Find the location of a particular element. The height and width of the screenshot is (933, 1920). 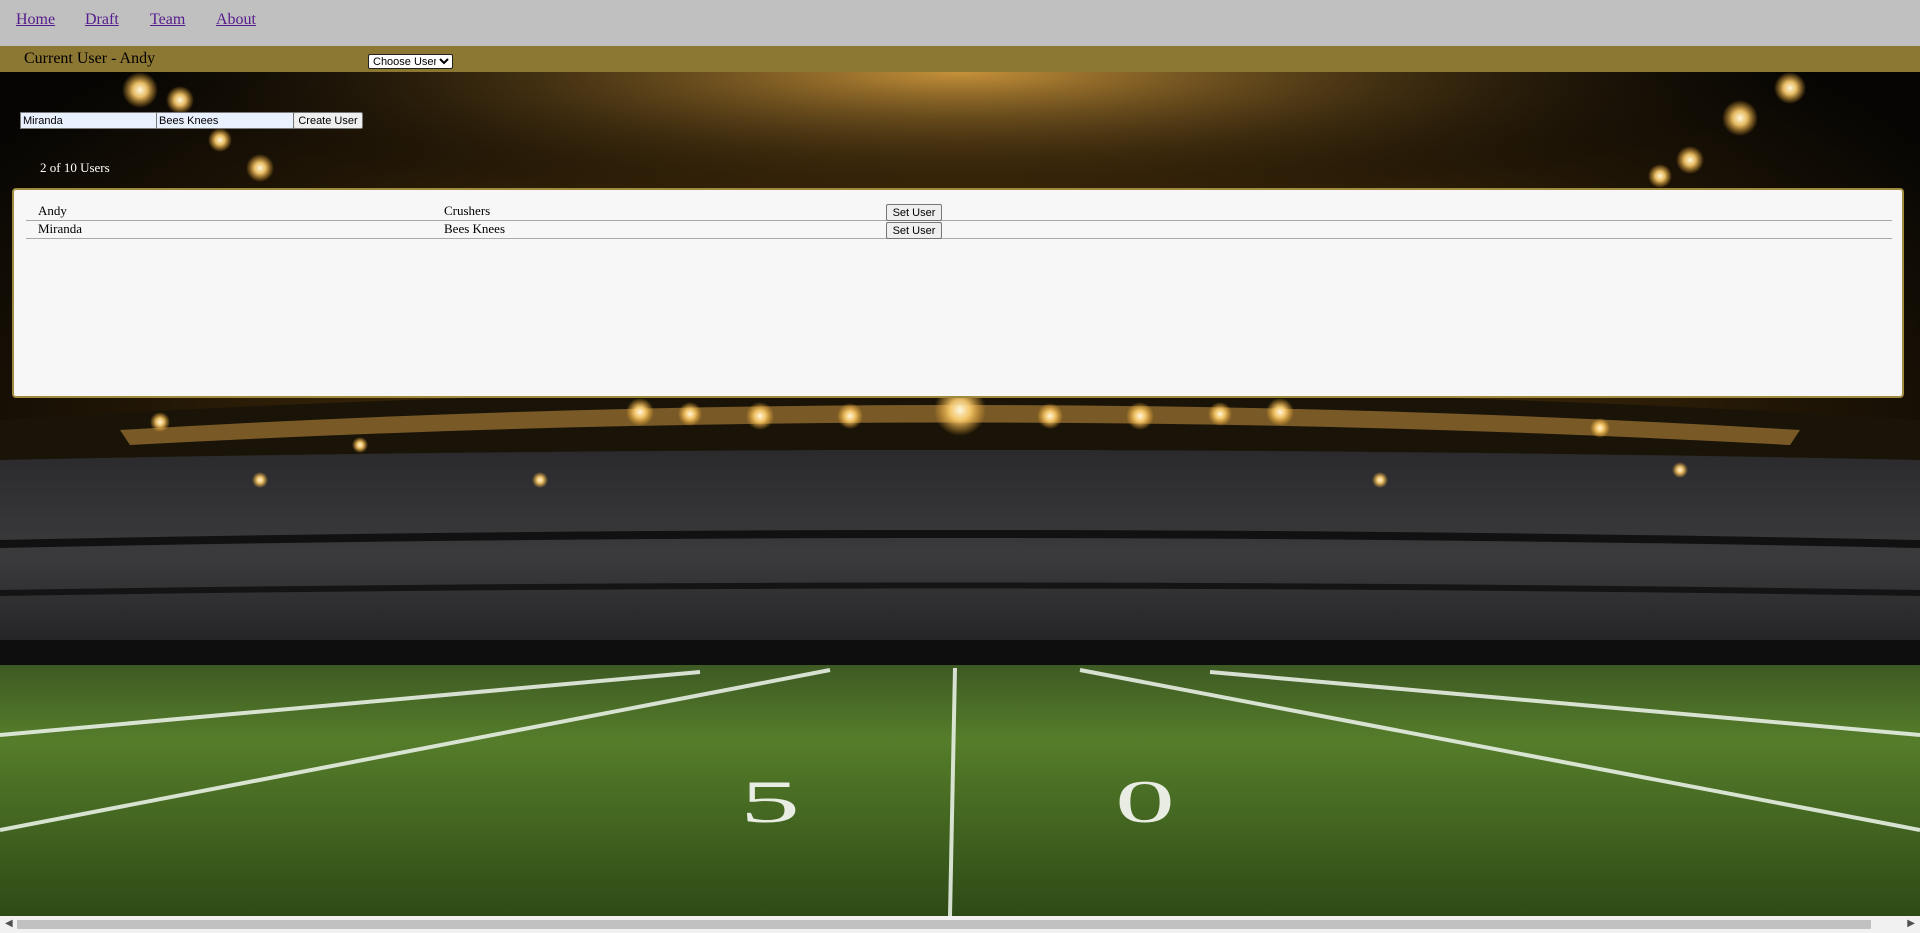

nav-link-team: Team is located at coordinates (167, 20).